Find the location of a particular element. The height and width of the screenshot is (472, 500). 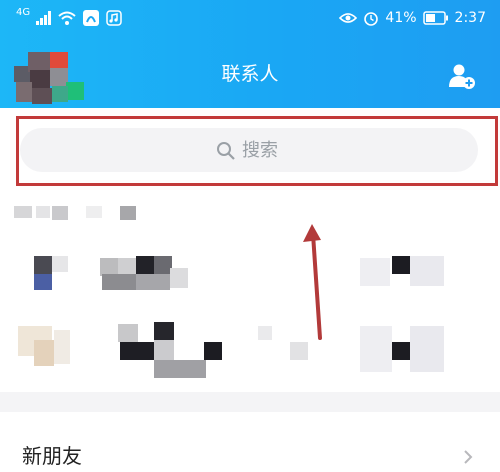

app-icon is located at coordinates (91, 18).